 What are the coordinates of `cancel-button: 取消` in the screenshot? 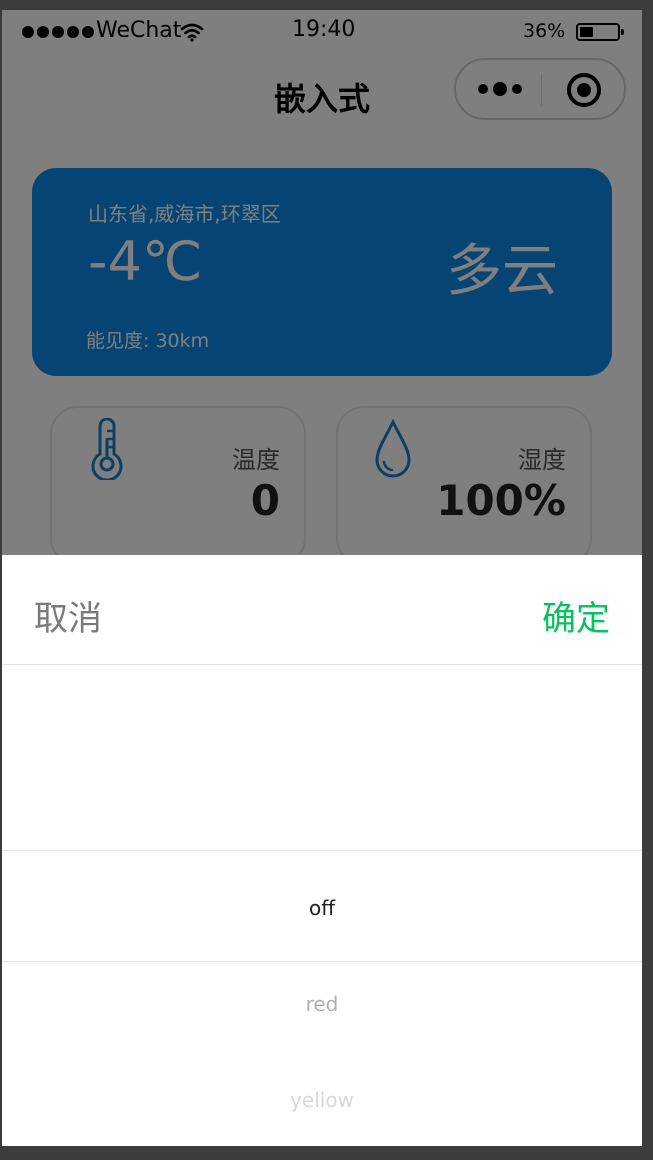 It's located at (68, 615).